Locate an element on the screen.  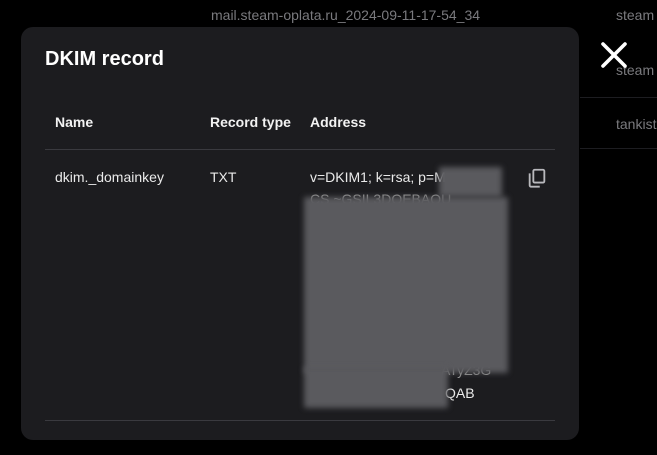
record-name: dkim._domainkey is located at coordinates (109, 177).